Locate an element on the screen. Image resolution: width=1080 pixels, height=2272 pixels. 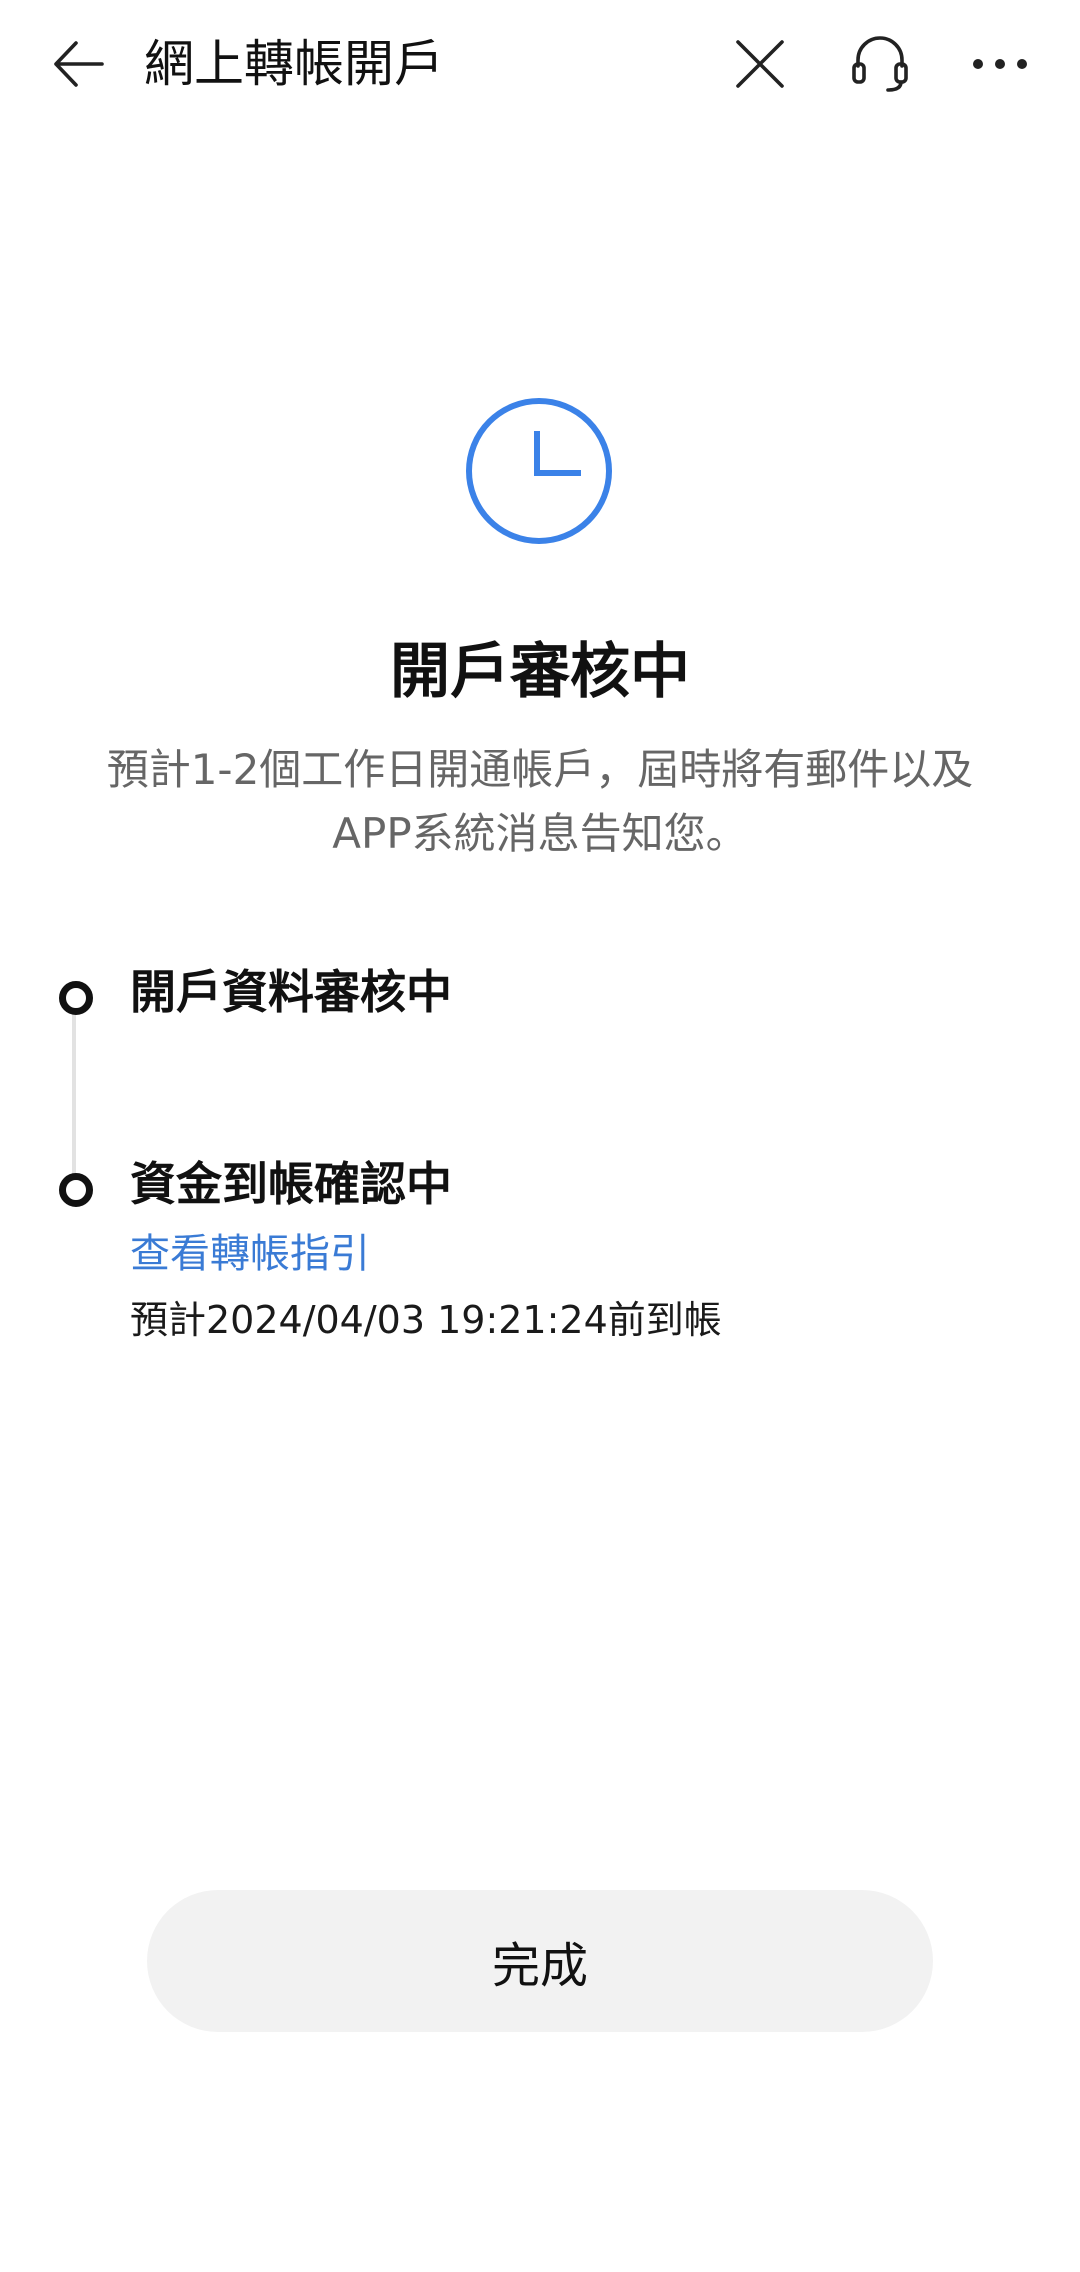
arrival-estimate: 預計2024/04/03 19:21:24前到帳 is located at coordinates (426, 1320).